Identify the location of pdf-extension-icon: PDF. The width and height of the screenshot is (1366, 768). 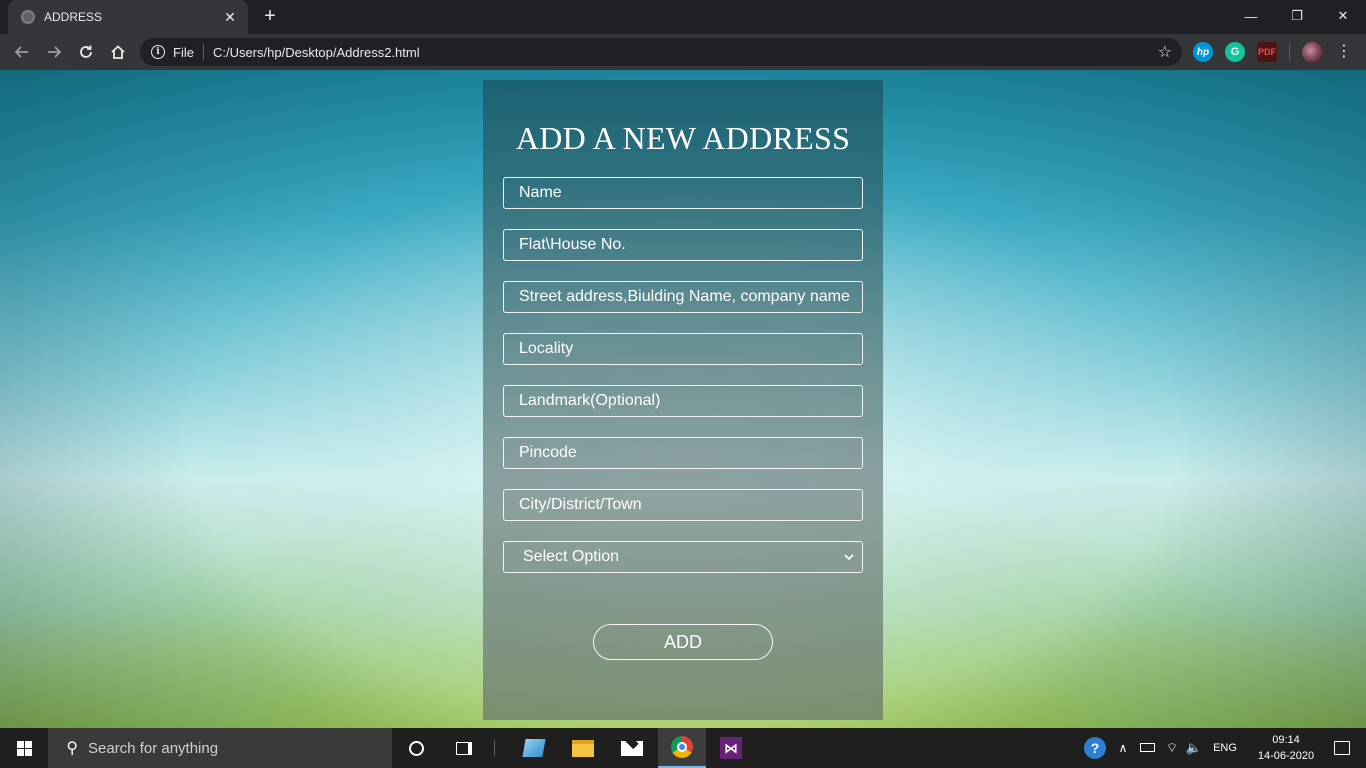
(1267, 52).